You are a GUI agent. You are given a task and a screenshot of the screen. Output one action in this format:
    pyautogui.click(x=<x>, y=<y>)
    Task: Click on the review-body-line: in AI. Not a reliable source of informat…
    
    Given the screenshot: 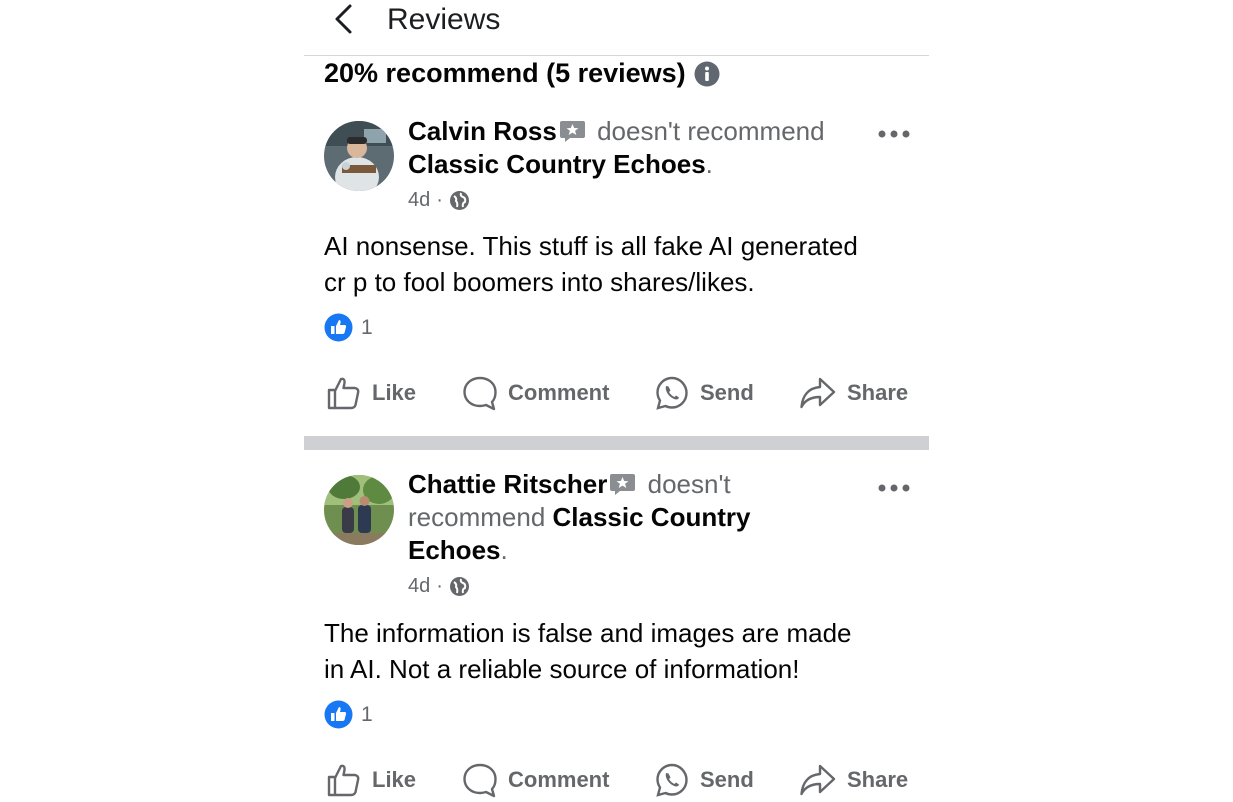 What is the action you would take?
    pyautogui.click(x=562, y=669)
    